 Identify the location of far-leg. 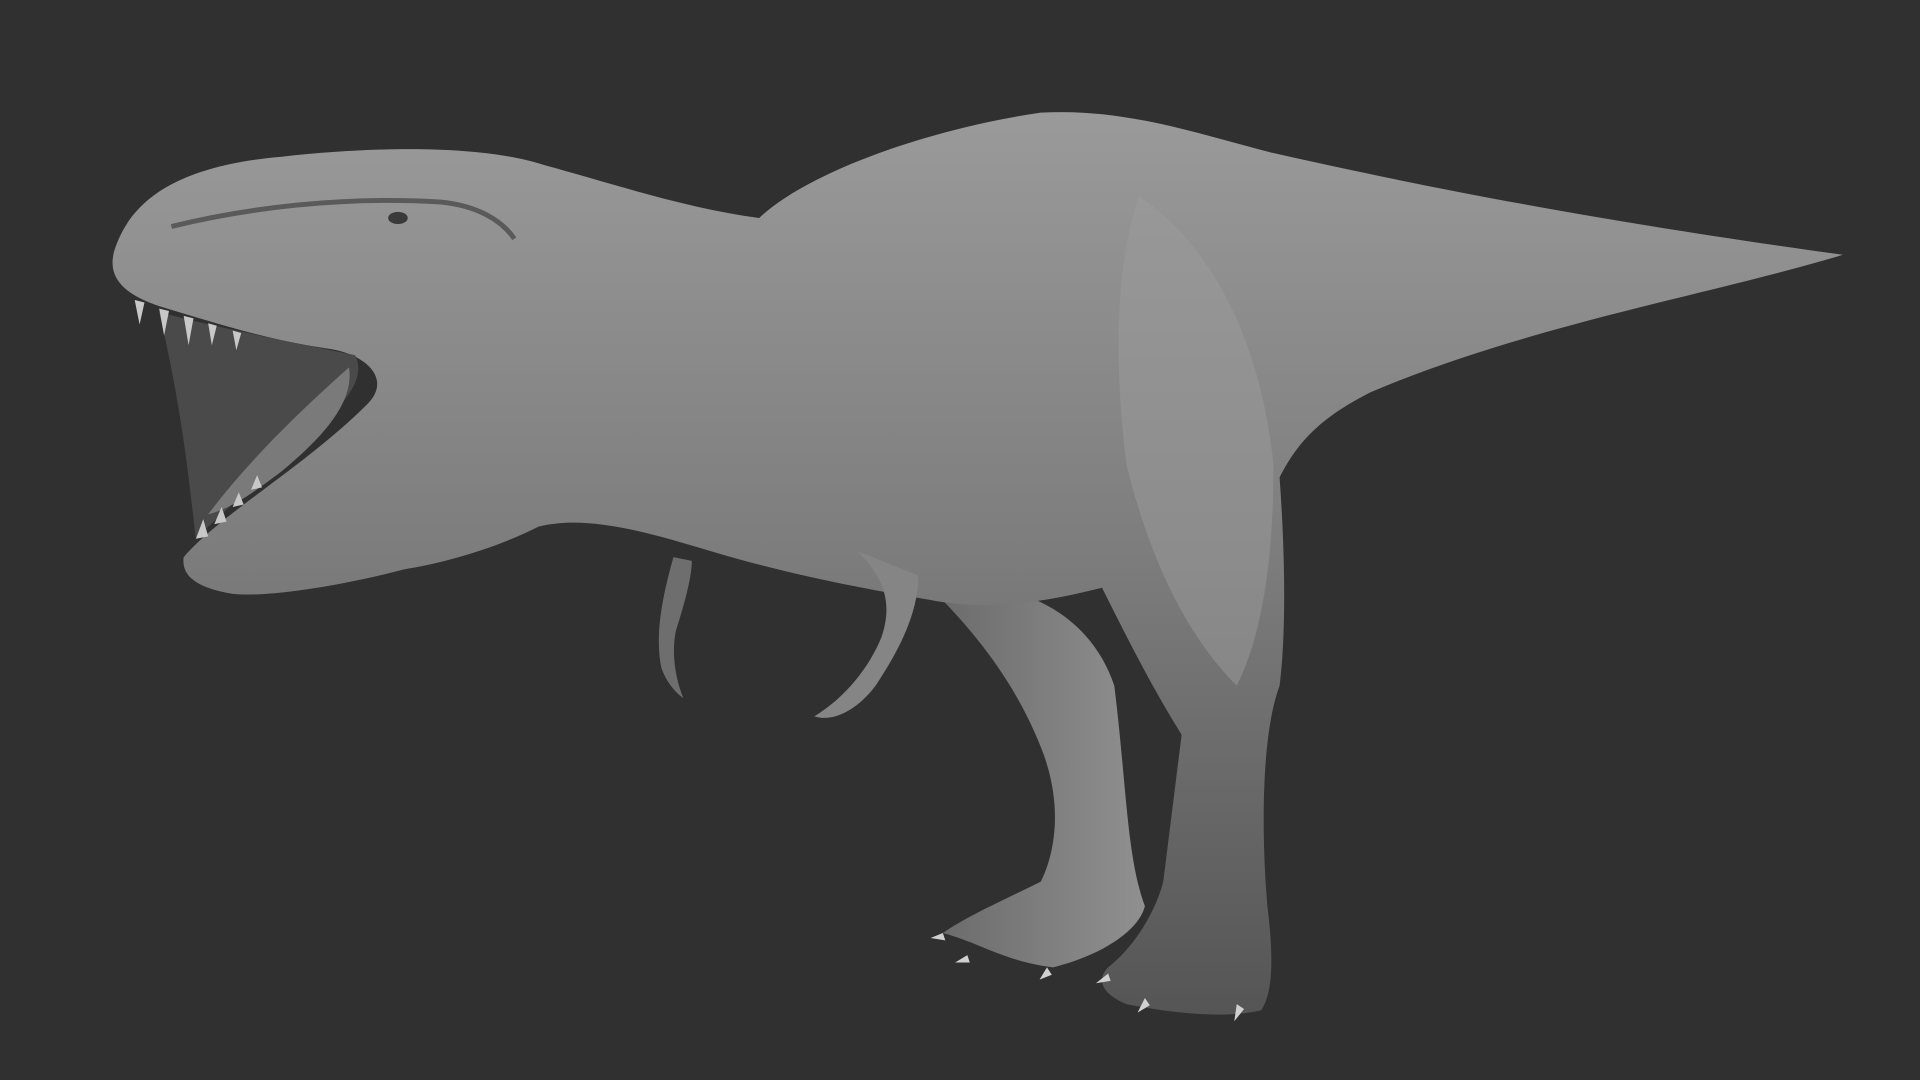
(1037, 776).